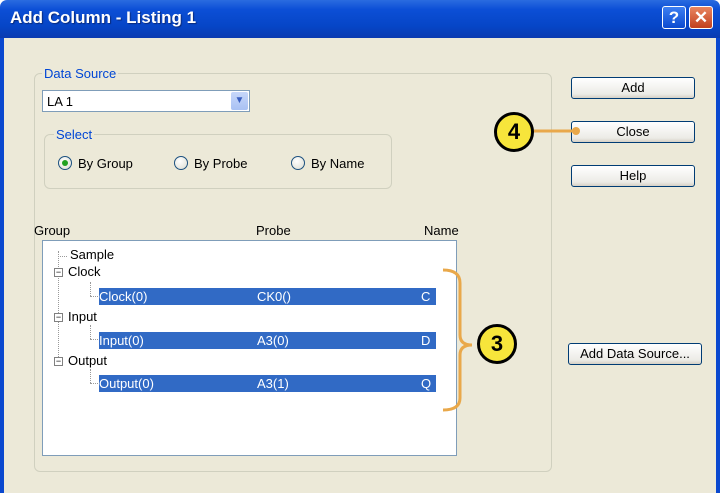 This screenshot has width=720, height=493. I want to click on tree-node-clock: Clock, so click(84, 271).